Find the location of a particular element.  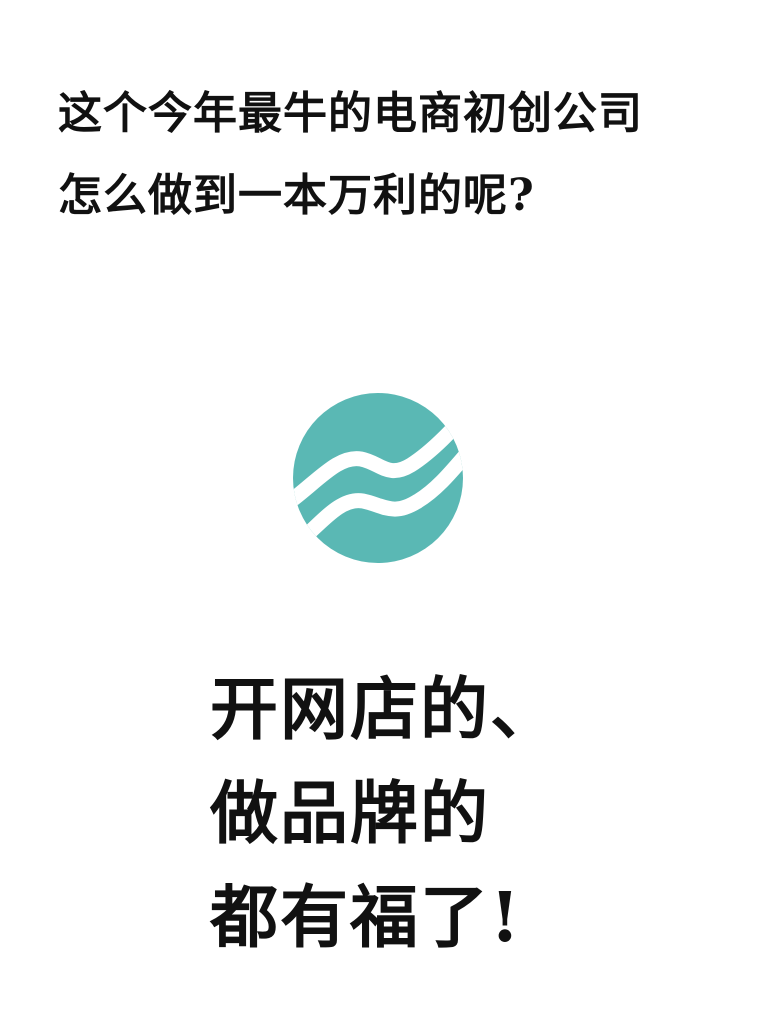

headline: 这个今年最牛的电商初创公司 怎么做到一本万利的呢? is located at coordinates (398, 155).